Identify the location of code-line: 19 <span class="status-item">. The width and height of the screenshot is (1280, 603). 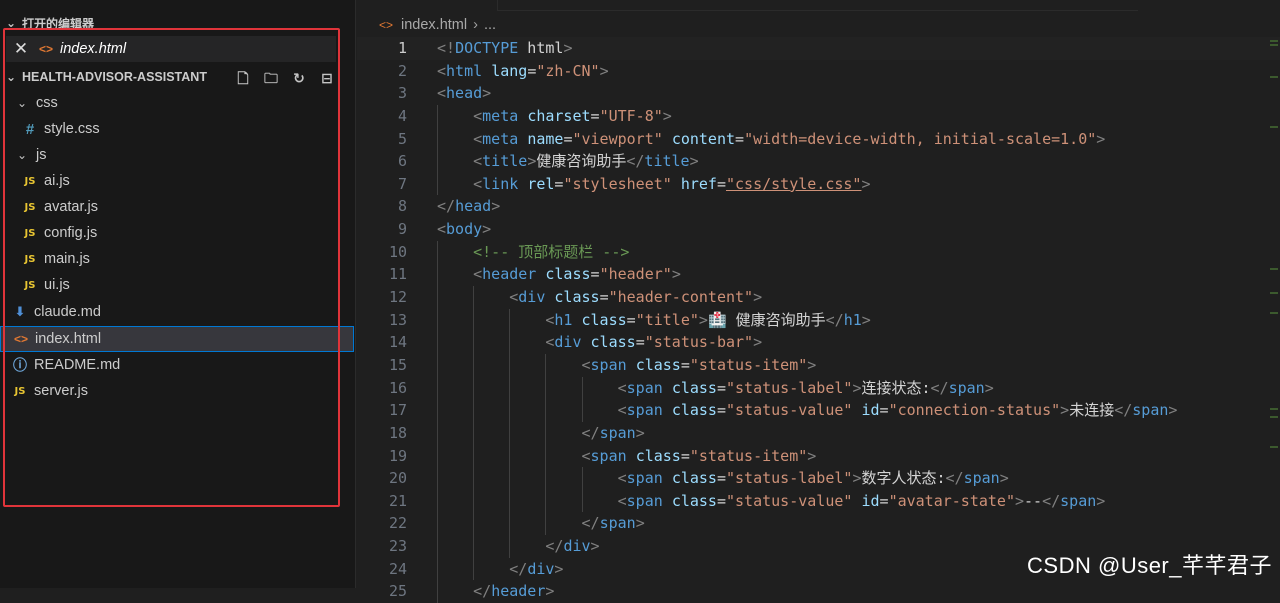
(818, 456).